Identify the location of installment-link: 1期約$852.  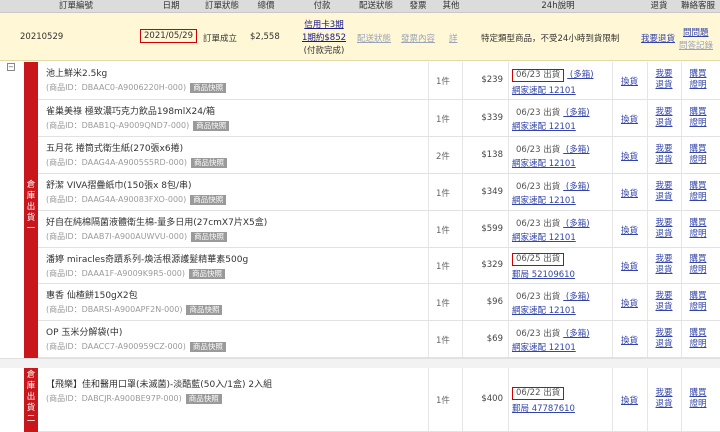
(324, 37).